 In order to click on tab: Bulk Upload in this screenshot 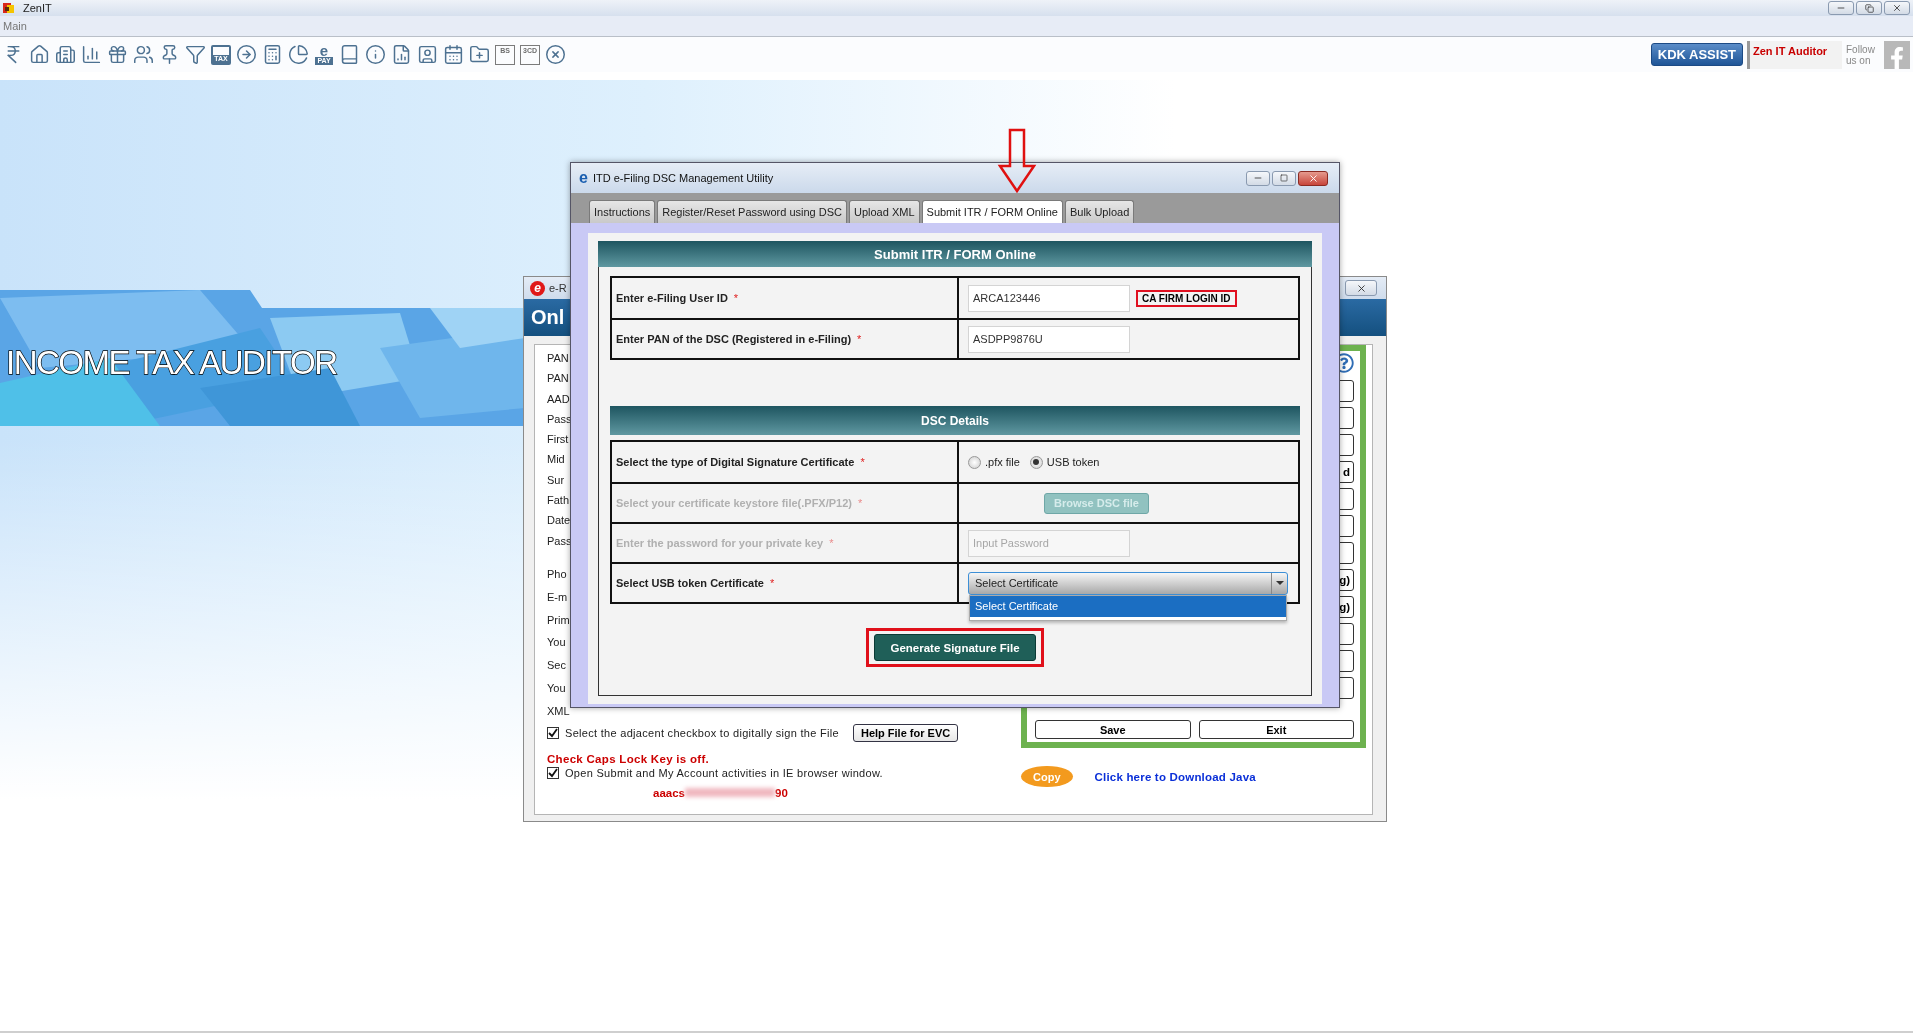, I will do `click(1099, 211)`.